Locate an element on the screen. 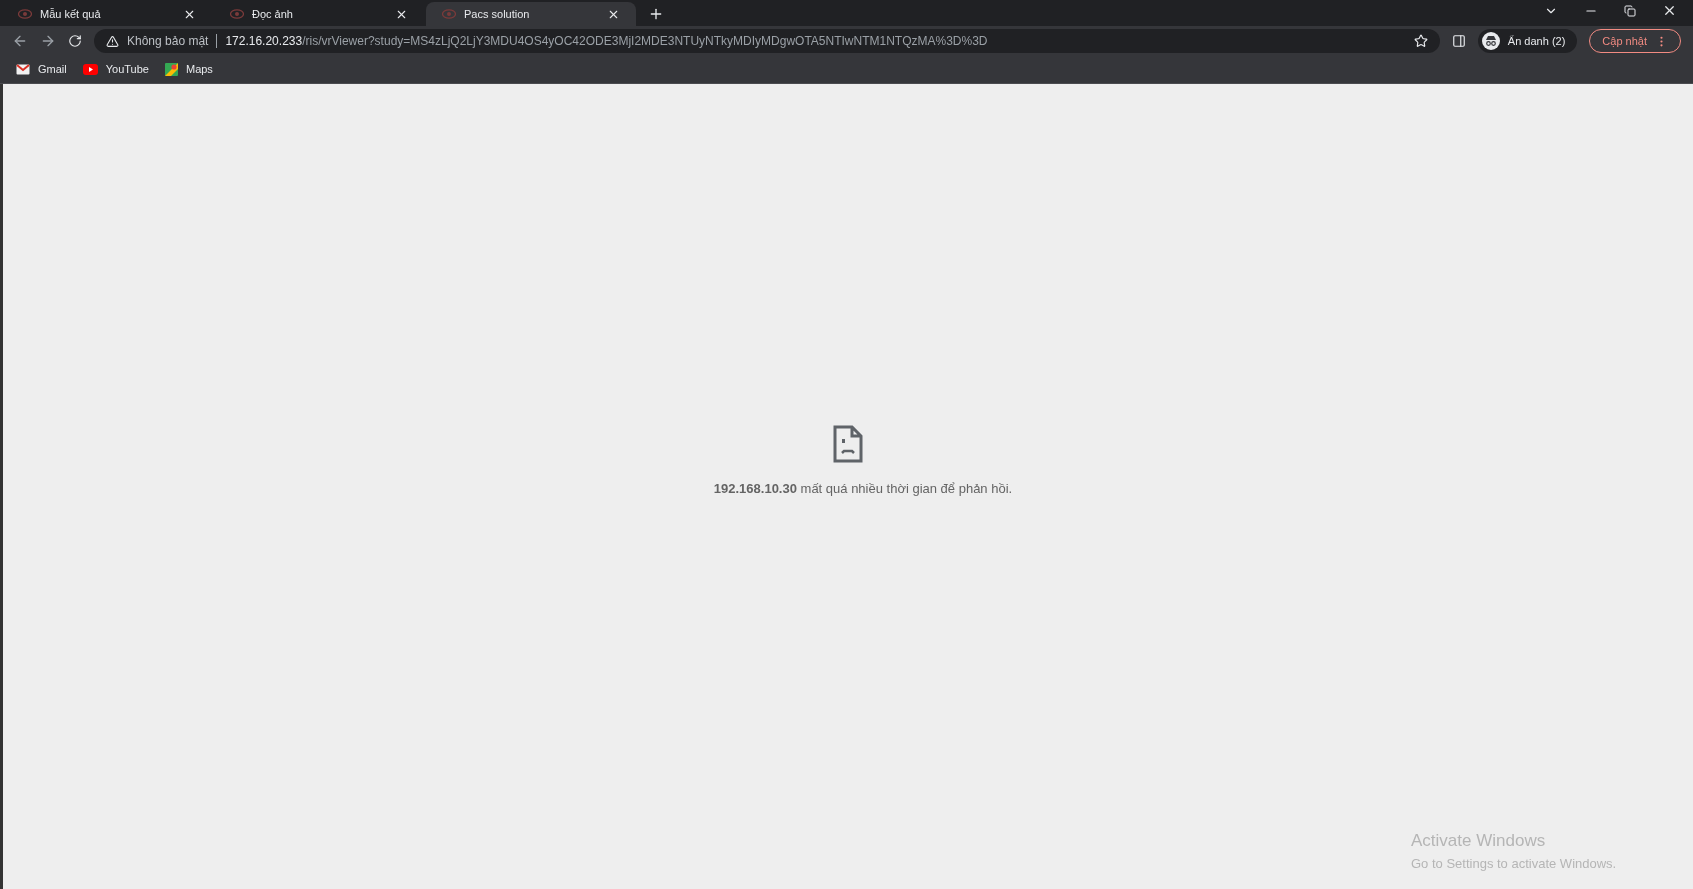  play-icon is located at coordinates (90, 69).